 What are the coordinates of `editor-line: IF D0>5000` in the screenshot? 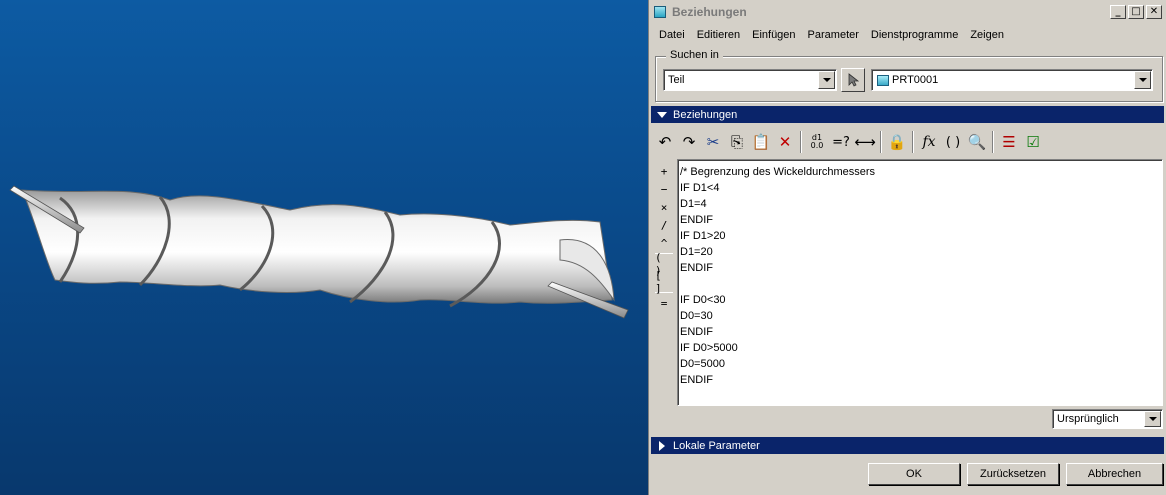 It's located at (709, 348).